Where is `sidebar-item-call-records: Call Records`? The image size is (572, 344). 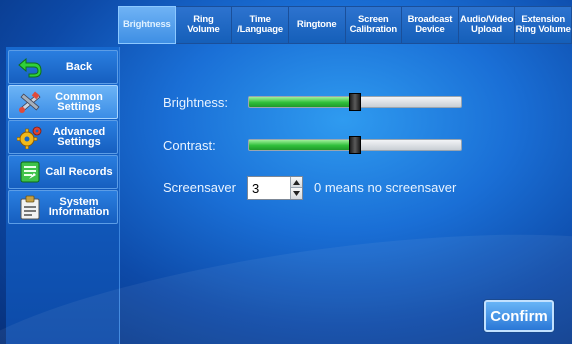 sidebar-item-call-records: Call Records is located at coordinates (63, 172).